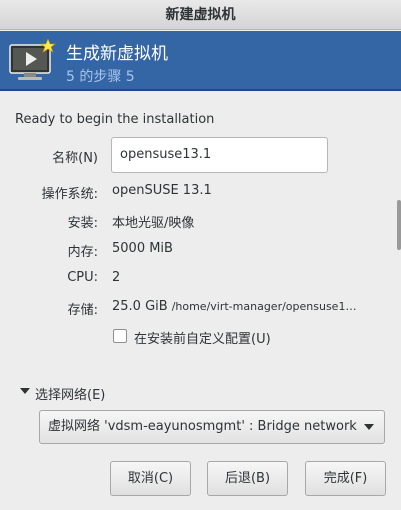 This screenshot has width=401, height=510. I want to click on chevron-down-icon, so click(369, 427).